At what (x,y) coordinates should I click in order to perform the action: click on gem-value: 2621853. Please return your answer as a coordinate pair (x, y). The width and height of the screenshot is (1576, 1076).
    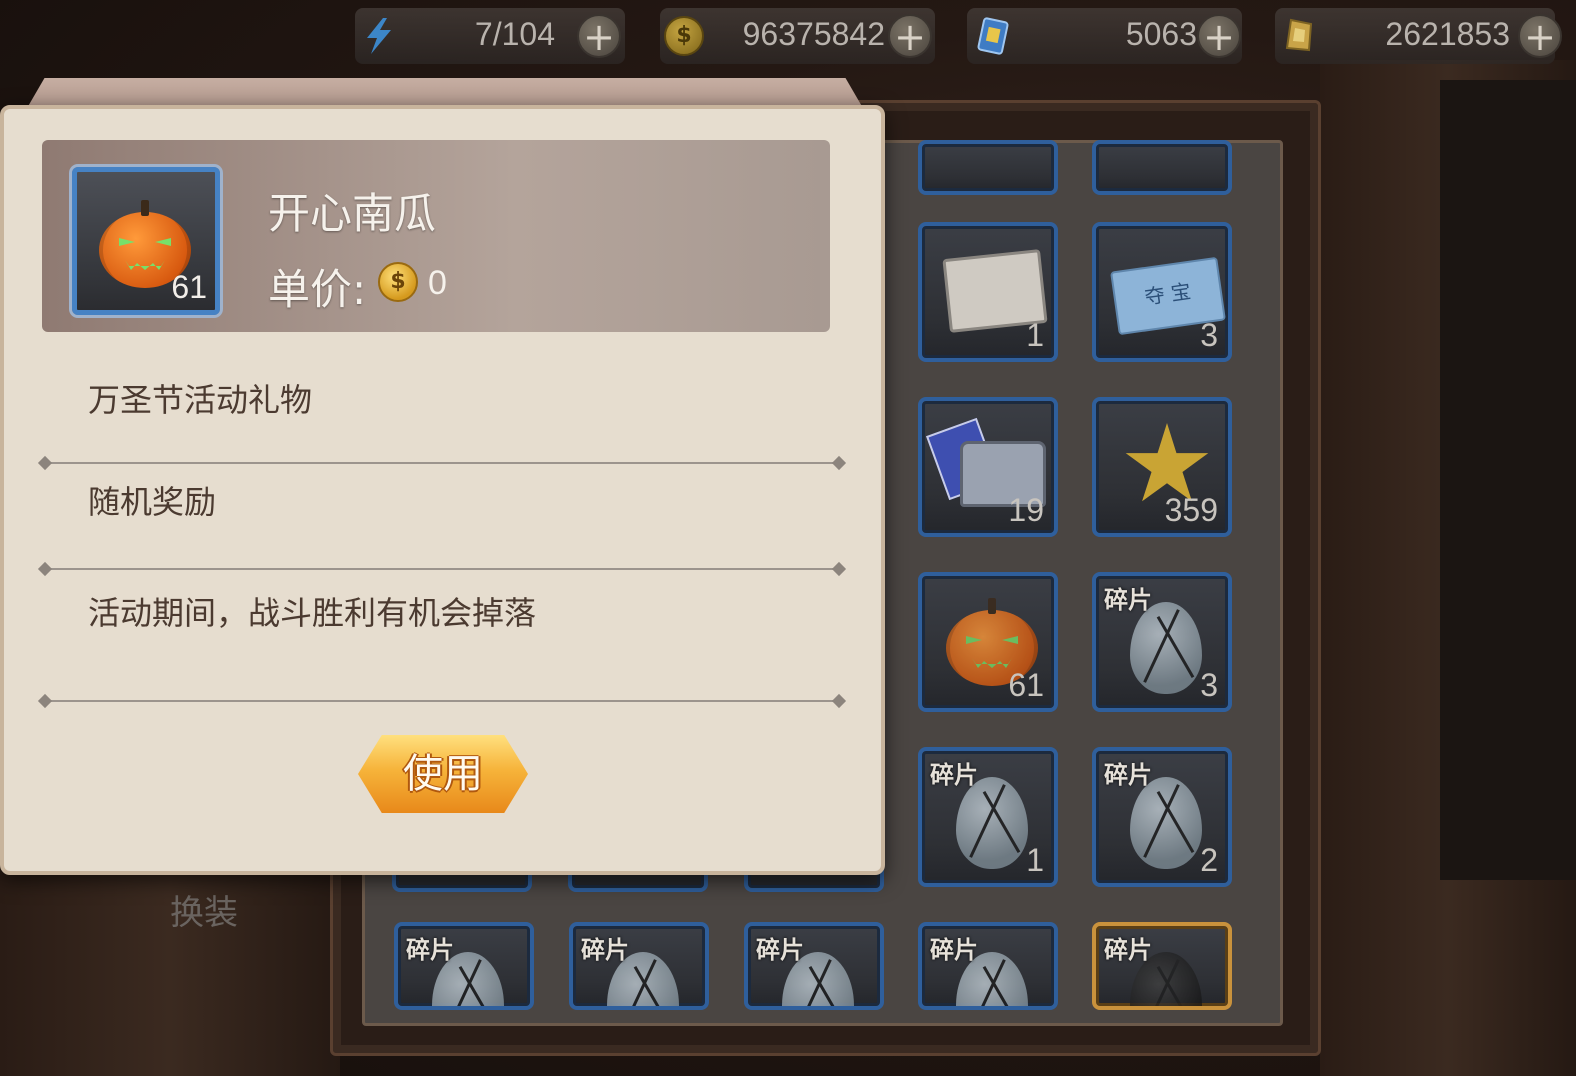
    Looking at the image, I should click on (1447, 34).